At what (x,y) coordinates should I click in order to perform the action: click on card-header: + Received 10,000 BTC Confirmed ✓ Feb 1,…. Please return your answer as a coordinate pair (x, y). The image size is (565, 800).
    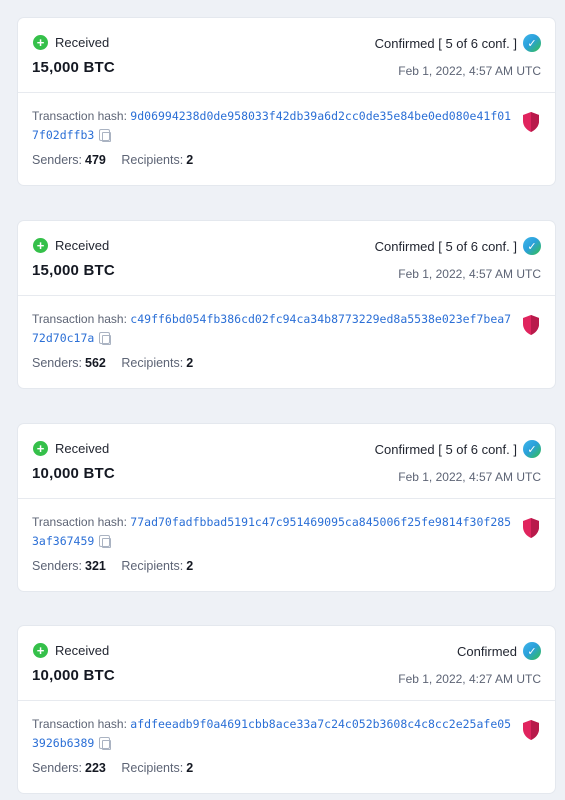
    Looking at the image, I should click on (286, 663).